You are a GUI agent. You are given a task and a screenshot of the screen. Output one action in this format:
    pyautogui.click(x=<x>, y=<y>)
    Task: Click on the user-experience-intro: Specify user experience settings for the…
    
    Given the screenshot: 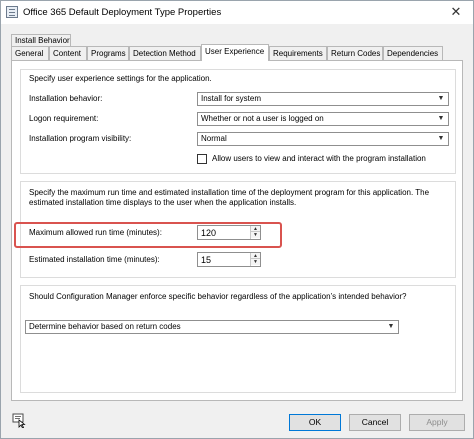 What is the action you would take?
    pyautogui.click(x=120, y=78)
    